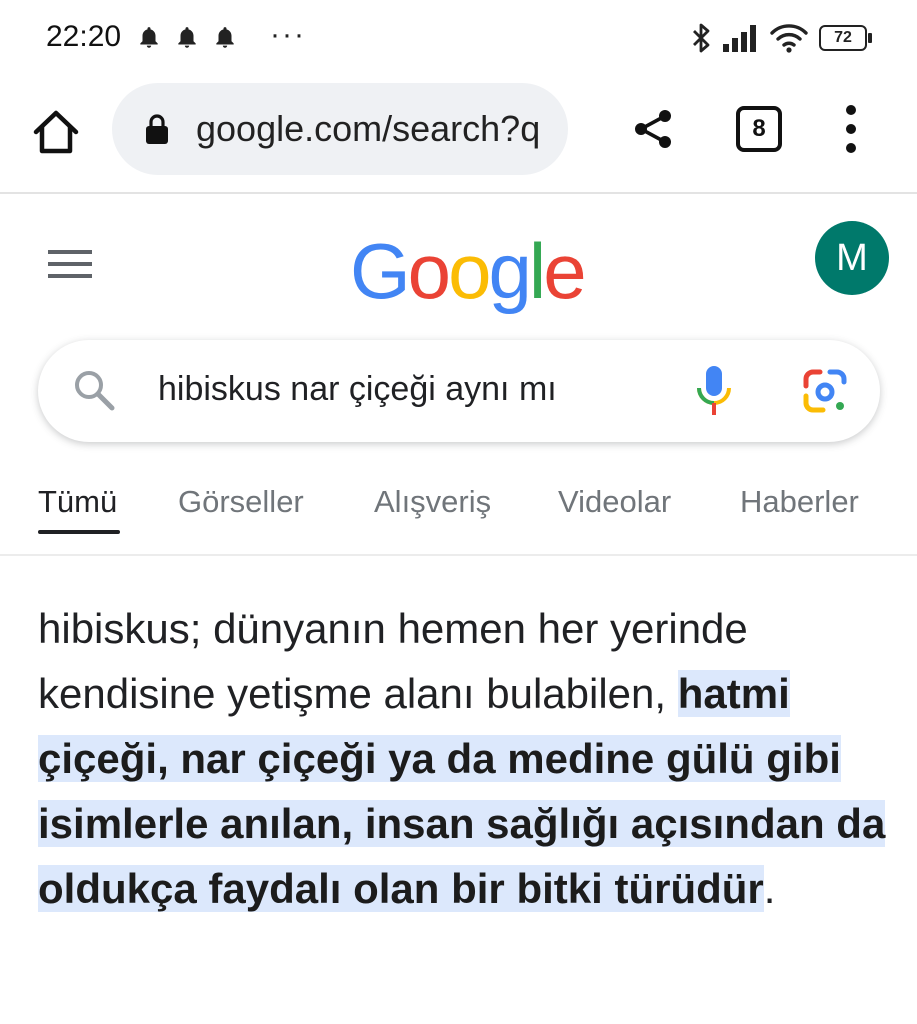  I want to click on address-bar: google.com/search?q, so click(340, 129).